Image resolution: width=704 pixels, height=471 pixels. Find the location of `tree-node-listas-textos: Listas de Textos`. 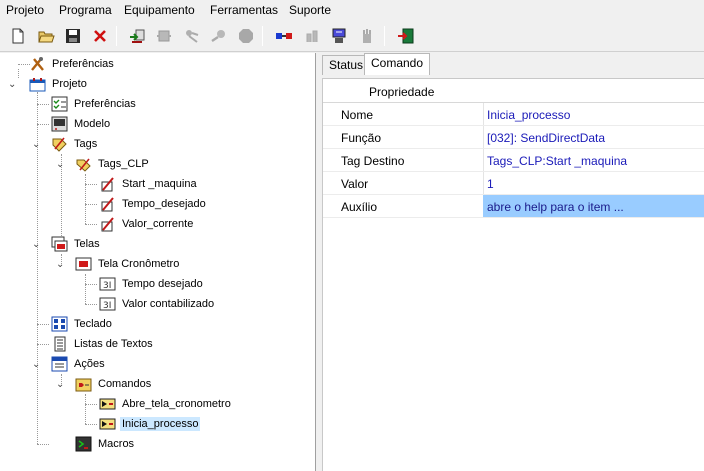

tree-node-listas-textos: Listas de Textos is located at coordinates (102, 344).